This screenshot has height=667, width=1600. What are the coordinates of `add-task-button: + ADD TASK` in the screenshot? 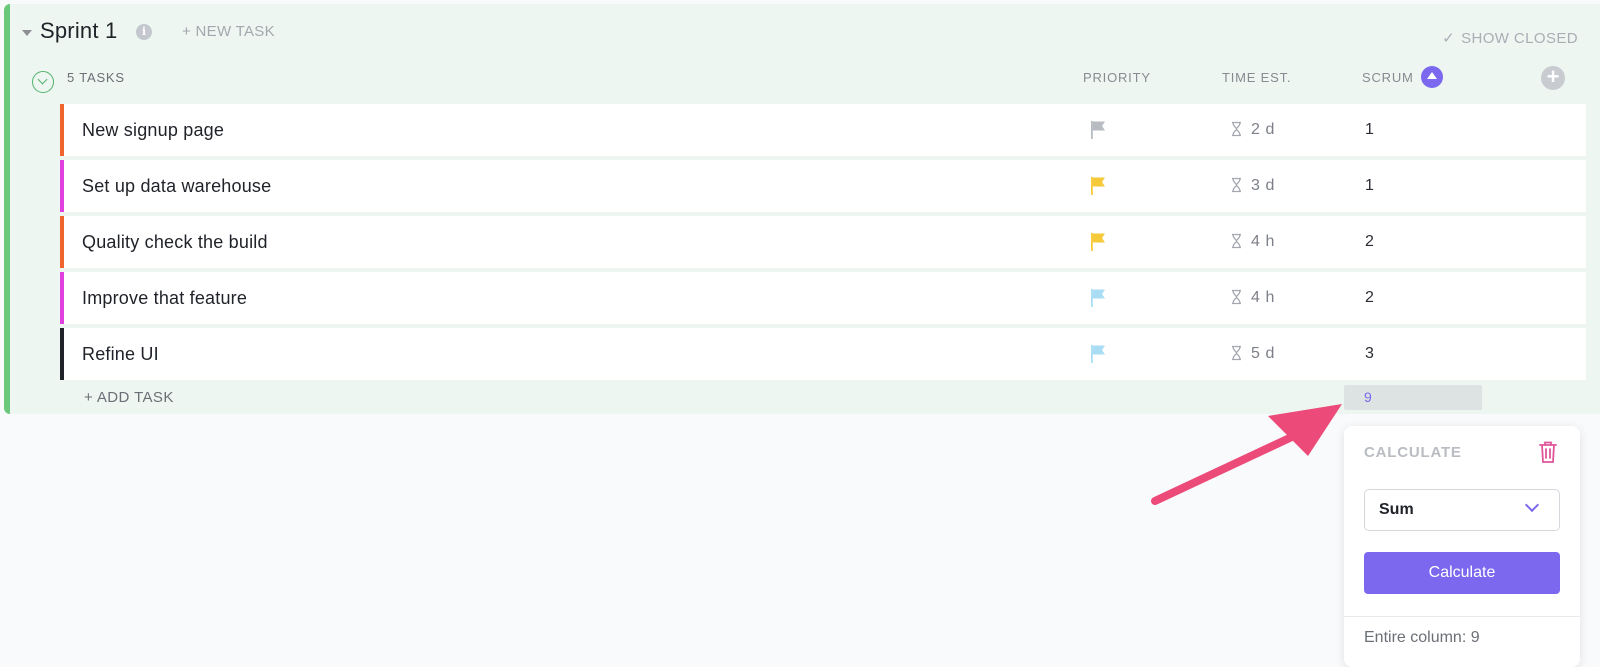 It's located at (129, 397).